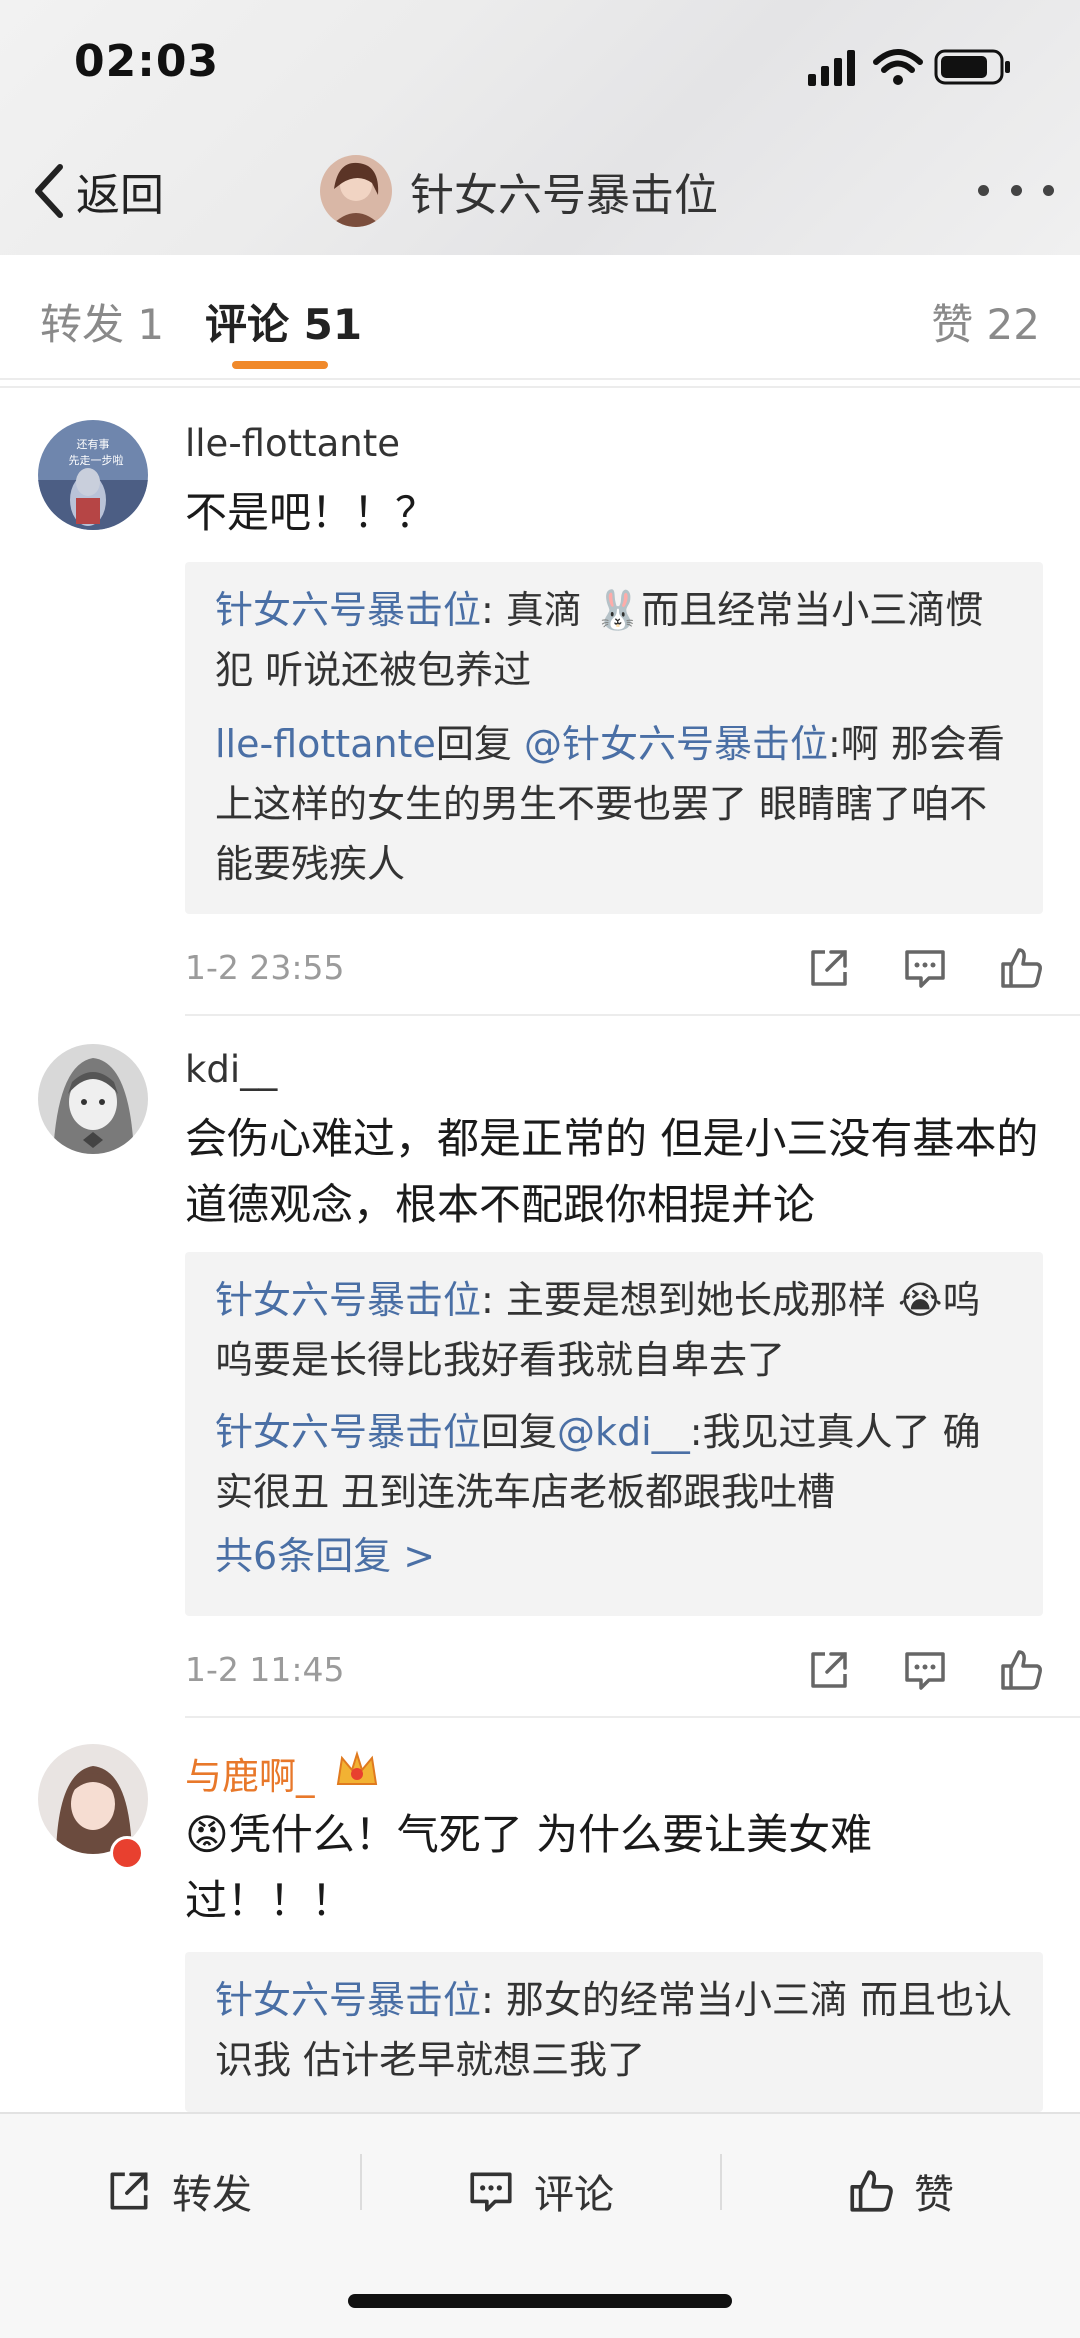 The width and height of the screenshot is (1080, 2338). Describe the element at coordinates (102, 321) in the screenshot. I see `tab-repost: 转发 1` at that location.